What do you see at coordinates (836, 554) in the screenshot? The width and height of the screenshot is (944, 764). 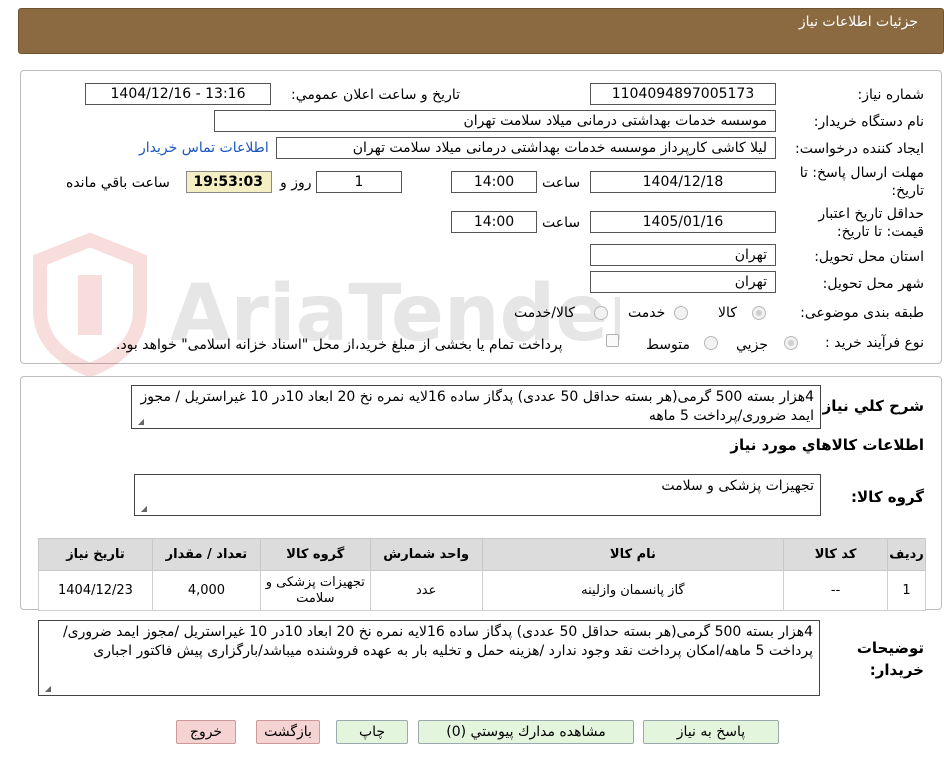 I see `col-code: کد کالا` at bounding box center [836, 554].